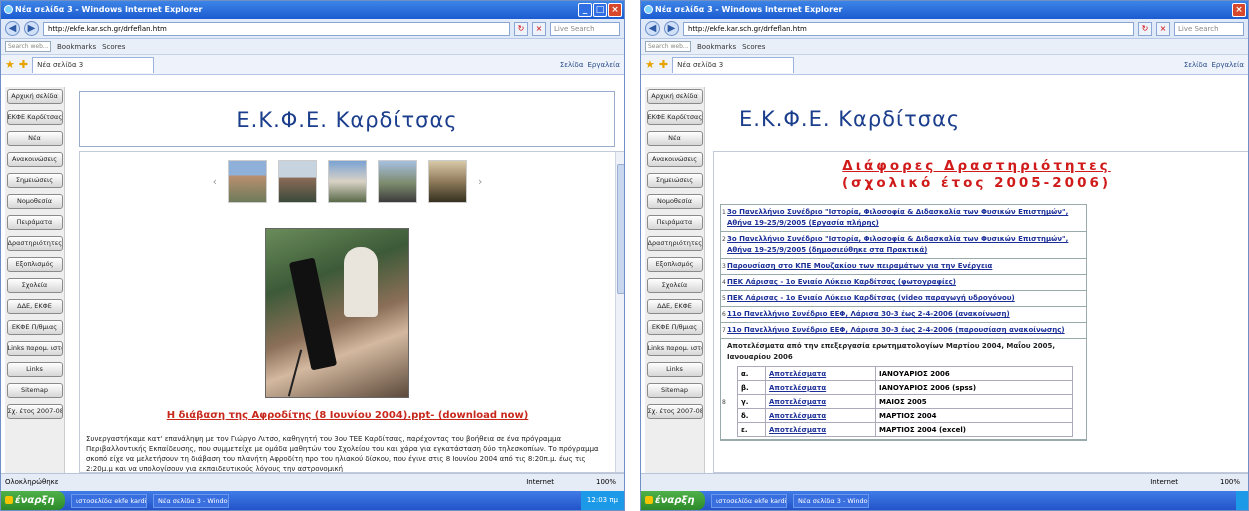 The image size is (1249, 511). I want to click on minimize-button: _, so click(585, 10).